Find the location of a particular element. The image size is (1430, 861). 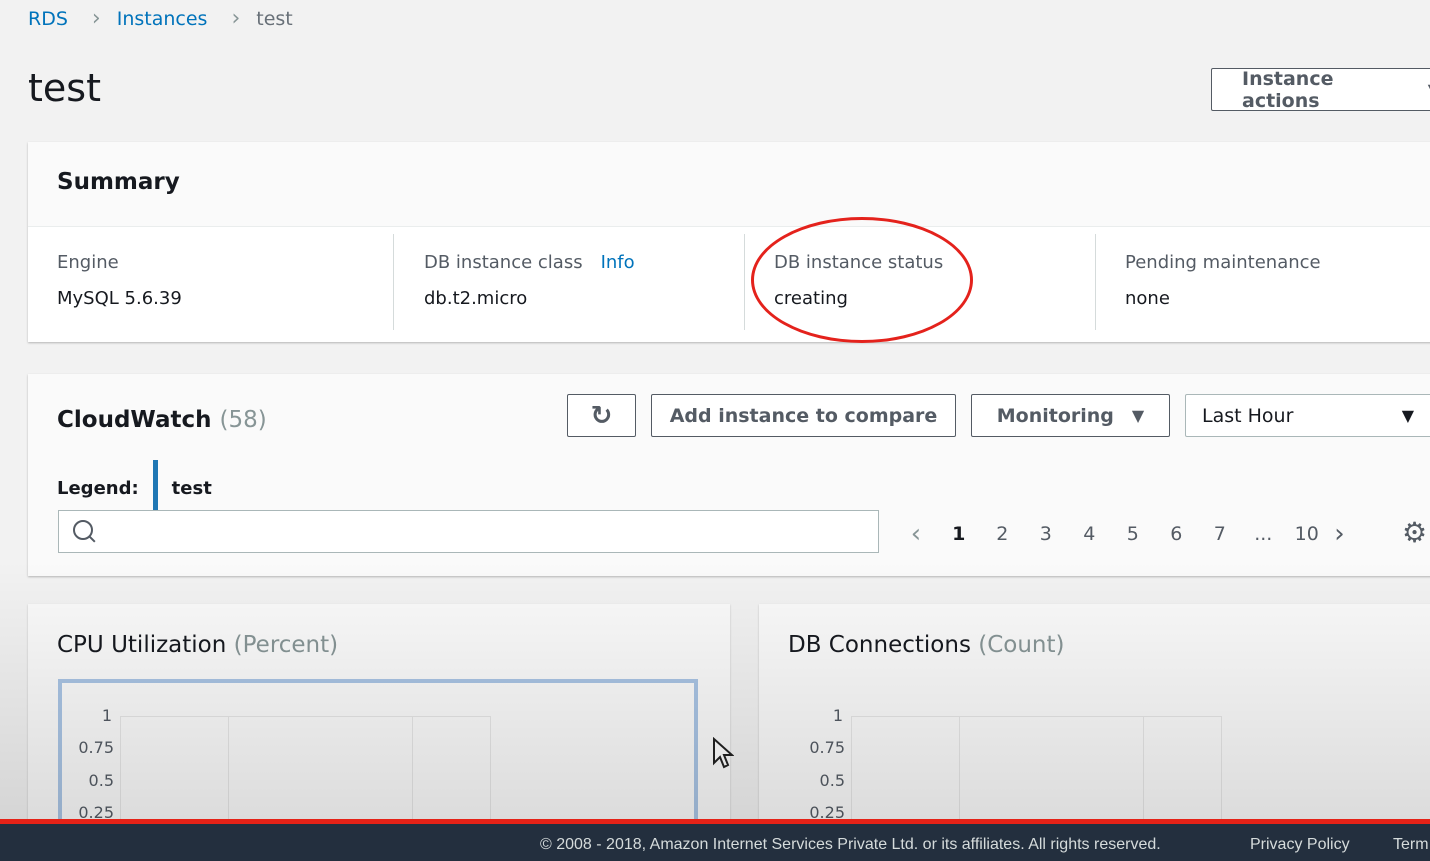

chart-title-text: CPU Utilization is located at coordinates (142, 645).